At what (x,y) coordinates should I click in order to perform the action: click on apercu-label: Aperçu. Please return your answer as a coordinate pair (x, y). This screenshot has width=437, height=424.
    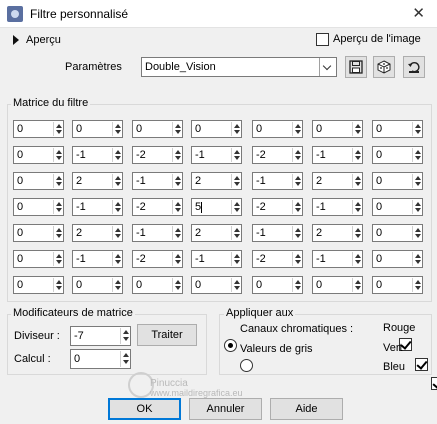
    Looking at the image, I should click on (43, 40).